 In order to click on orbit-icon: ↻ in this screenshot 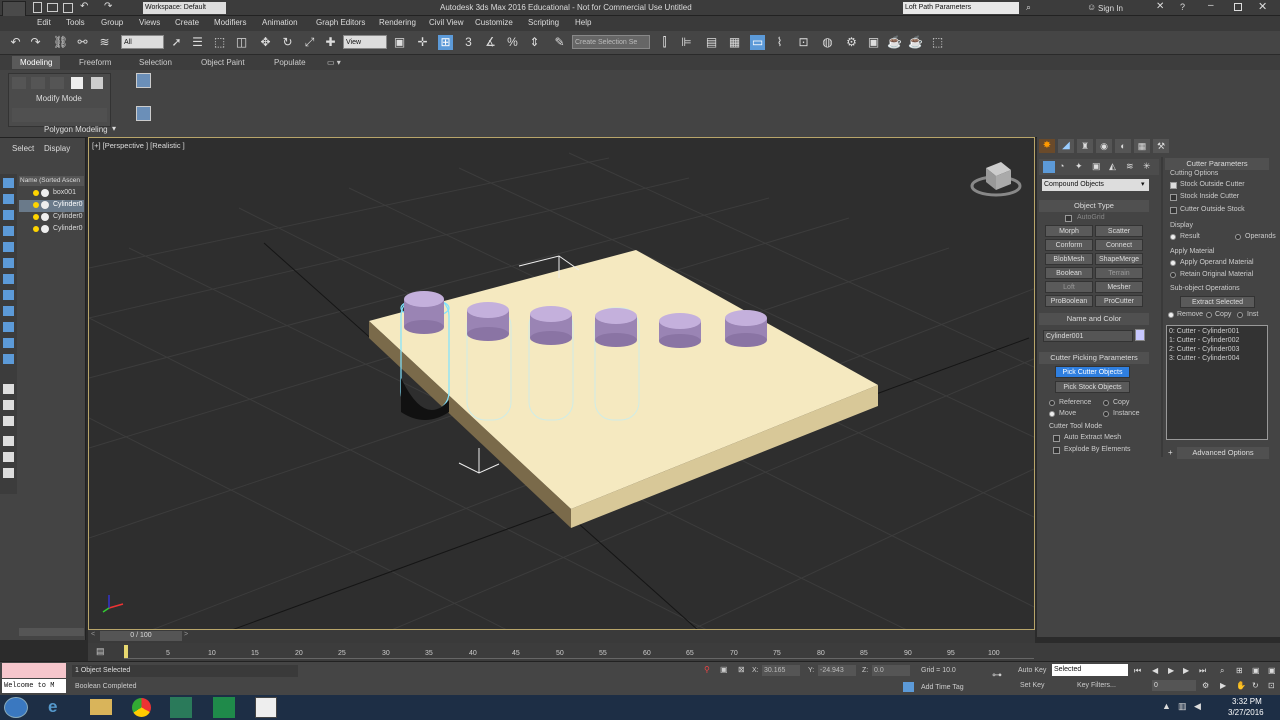, I will do `click(1255, 685)`.